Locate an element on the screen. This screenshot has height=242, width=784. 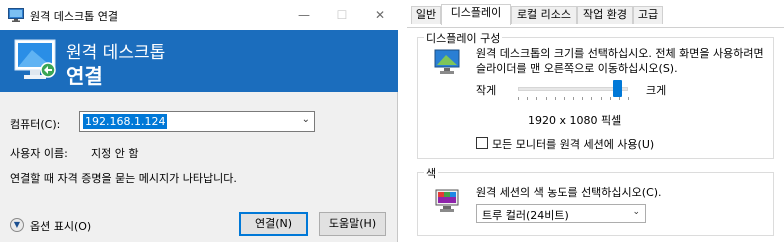
color-depth-select: 트루 컬러(24비트) ⌄ is located at coordinates (561, 213).